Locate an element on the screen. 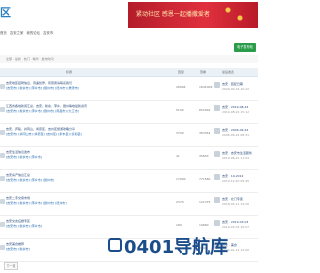 The height and width of the screenshot is (273, 320). filter-bar: 全部 · 最新 · 热门 · 精华 · 发布时间 is located at coordinates (129, 59).